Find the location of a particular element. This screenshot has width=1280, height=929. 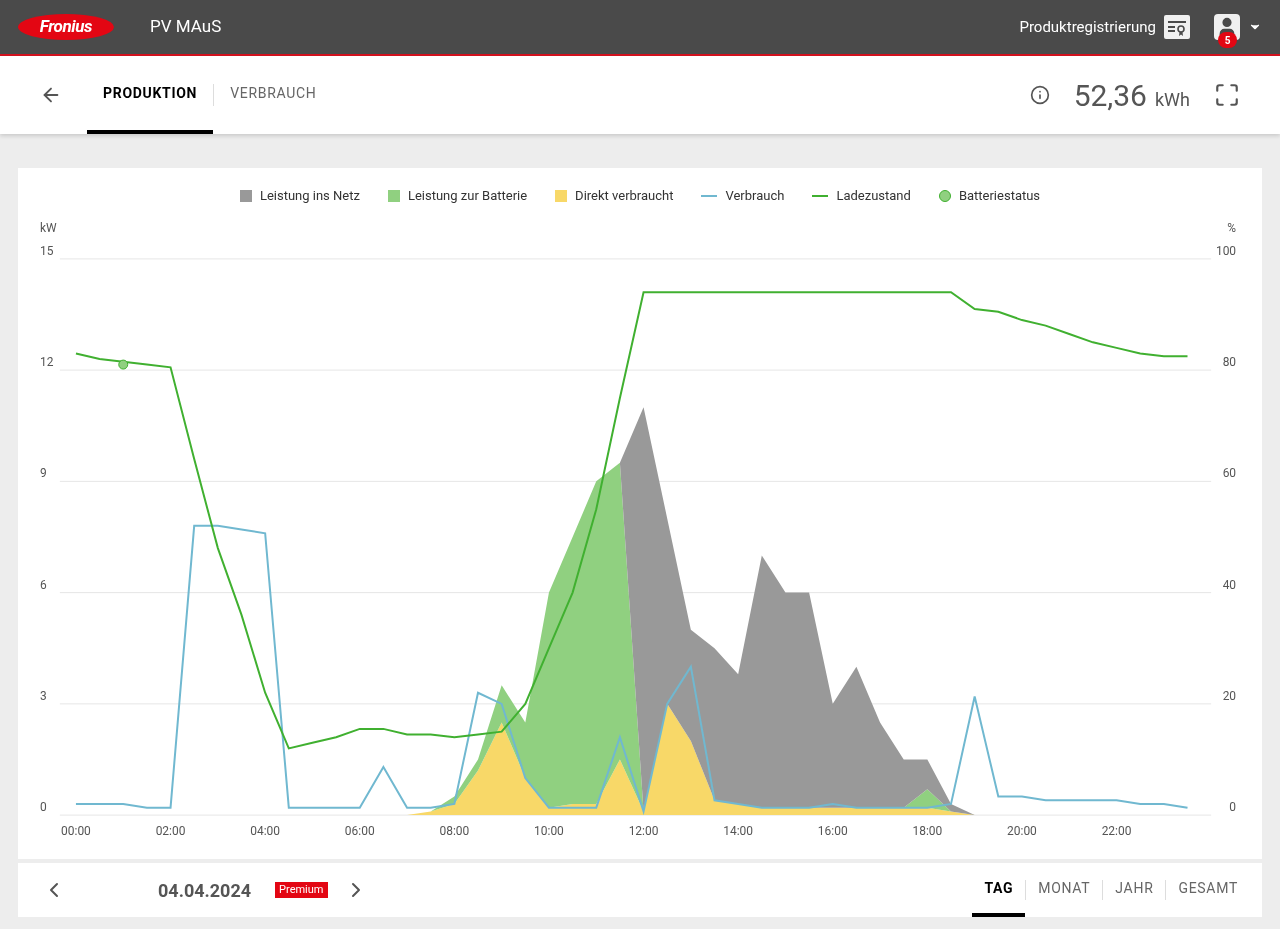

axis-tick-label: 60 is located at coordinates (1229, 472).